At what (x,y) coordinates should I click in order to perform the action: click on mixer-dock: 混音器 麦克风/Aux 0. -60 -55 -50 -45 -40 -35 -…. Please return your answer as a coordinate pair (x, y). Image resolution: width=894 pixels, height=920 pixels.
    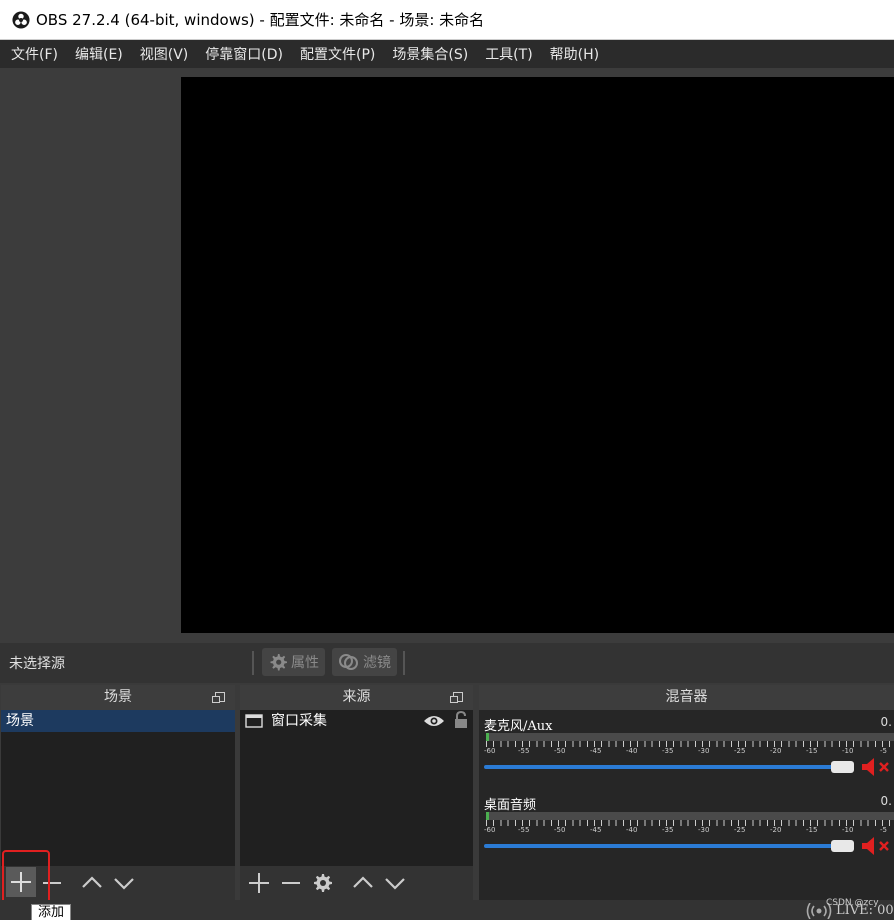
    Looking at the image, I should click on (686, 792).